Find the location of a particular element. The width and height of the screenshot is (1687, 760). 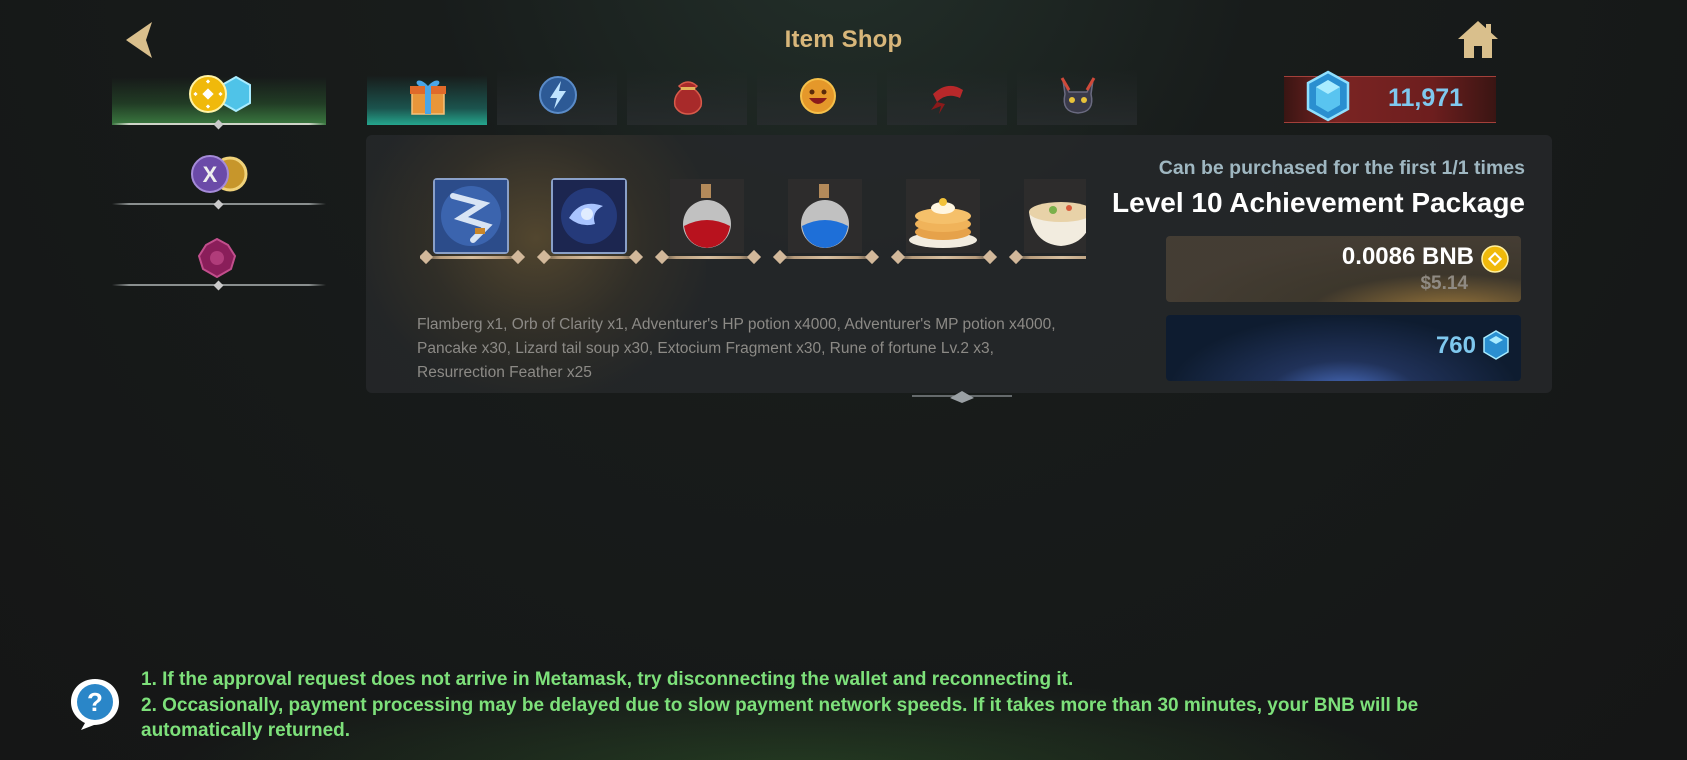

category-bnb-gem is located at coordinates (219, 102).